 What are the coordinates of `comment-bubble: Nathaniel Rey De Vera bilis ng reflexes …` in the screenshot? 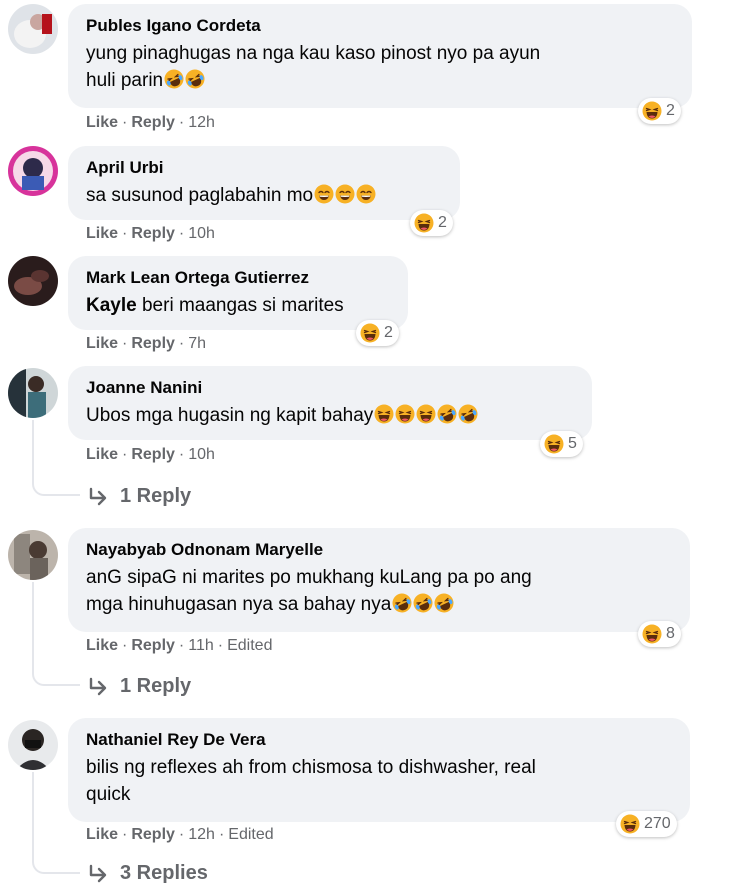 It's located at (379, 770).